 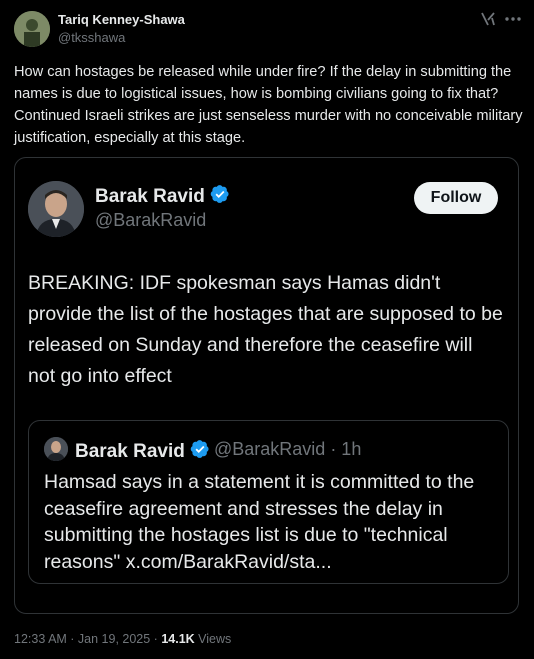 What do you see at coordinates (178, 639) in the screenshot?
I see `views-count: 14.1K` at bounding box center [178, 639].